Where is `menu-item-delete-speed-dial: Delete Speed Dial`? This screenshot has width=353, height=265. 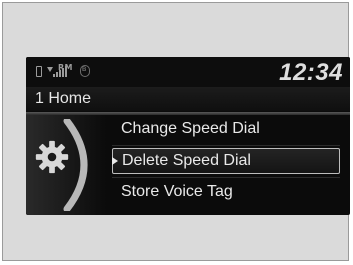 menu-item-delete-speed-dial: Delete Speed Dial is located at coordinates (226, 161).